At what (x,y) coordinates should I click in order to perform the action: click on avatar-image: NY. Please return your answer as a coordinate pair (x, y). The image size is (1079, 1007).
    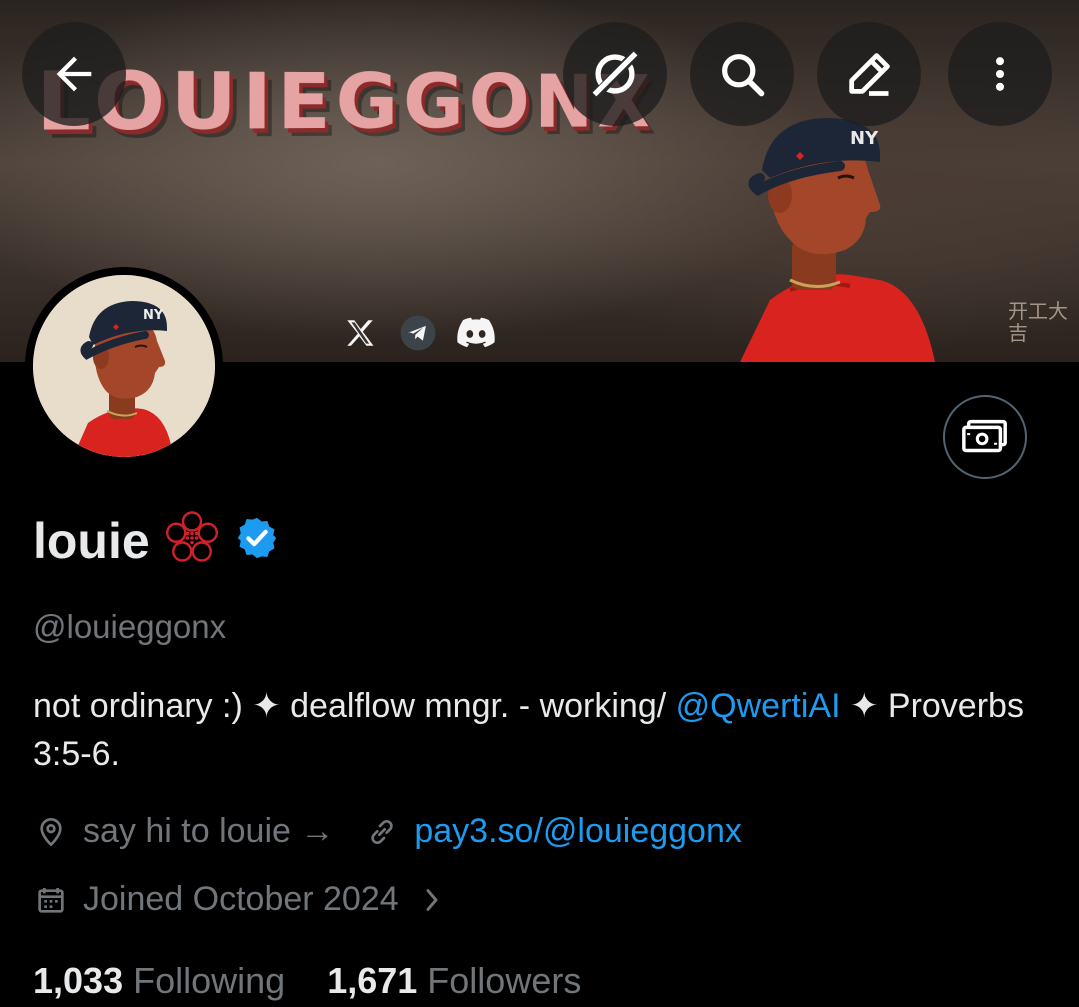
    Looking at the image, I should click on (124, 366).